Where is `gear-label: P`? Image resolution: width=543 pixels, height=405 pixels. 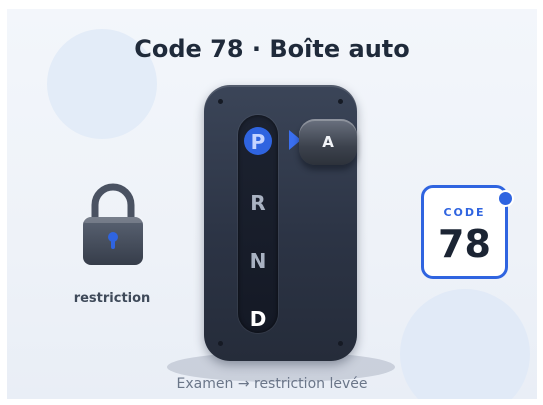 gear-label: P is located at coordinates (258, 142).